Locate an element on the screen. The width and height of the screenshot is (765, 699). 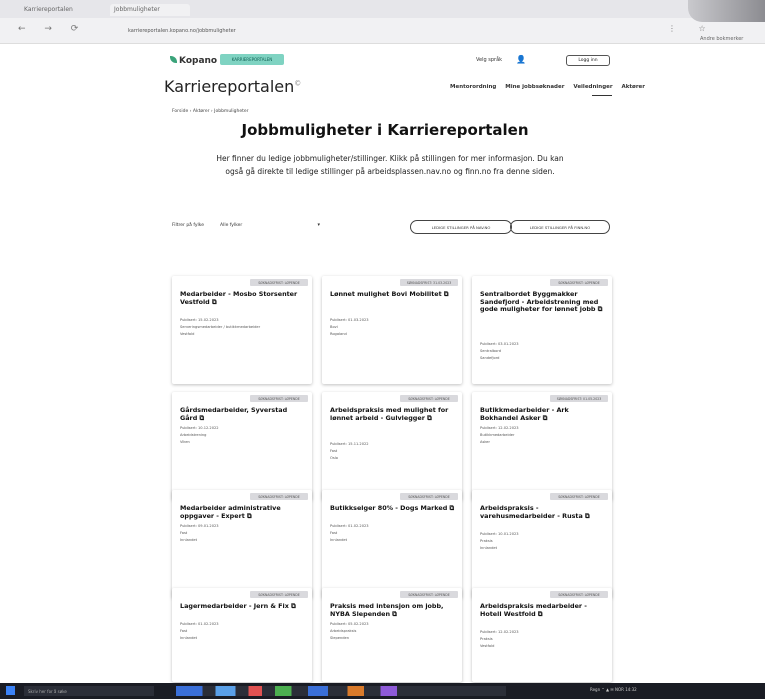
brand-mark: © is located at coordinates (298, 83).